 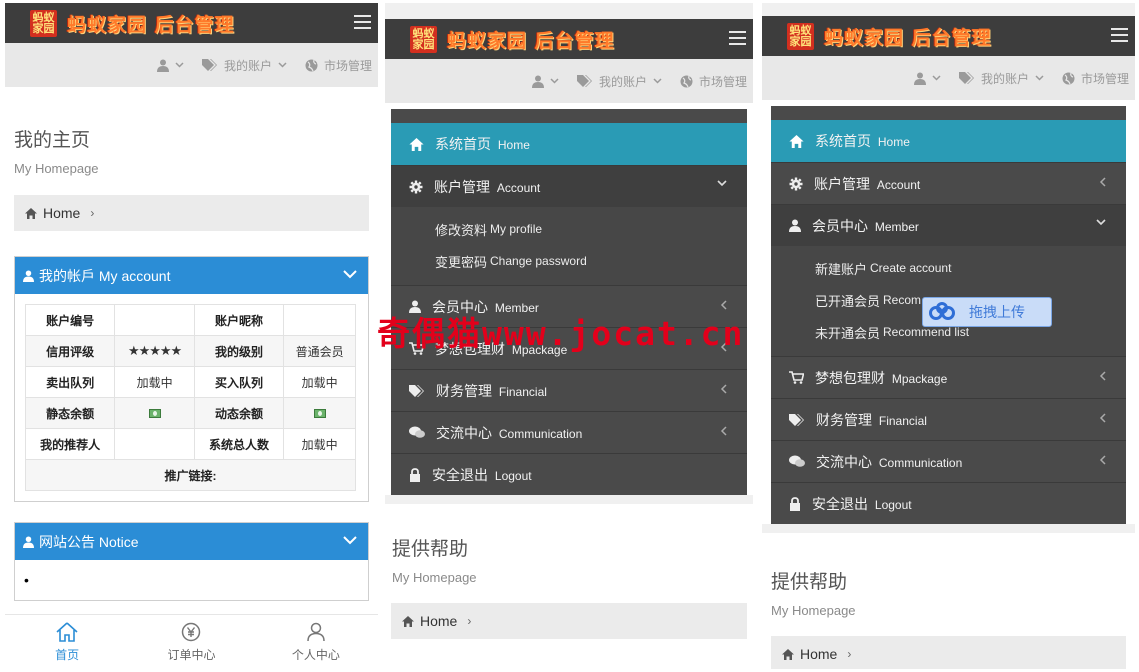 What do you see at coordinates (151, 24) in the screenshot?
I see `brand-title: 蚂蚁家园 后台管理` at bounding box center [151, 24].